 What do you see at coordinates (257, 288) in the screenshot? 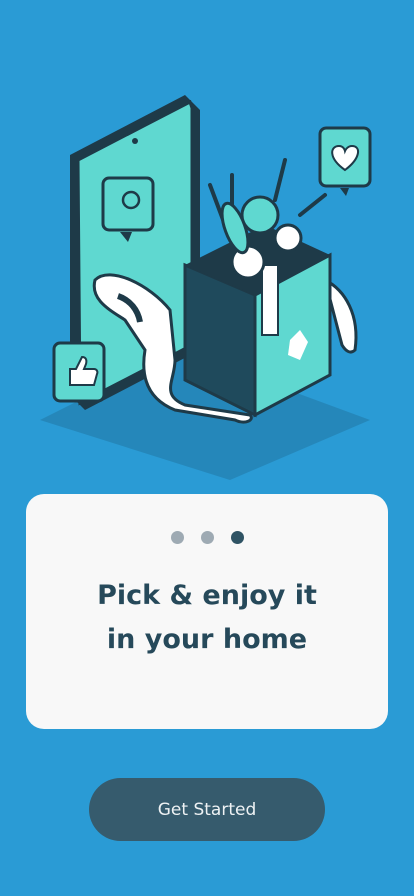
I see `grocery-bag-icon` at bounding box center [257, 288].